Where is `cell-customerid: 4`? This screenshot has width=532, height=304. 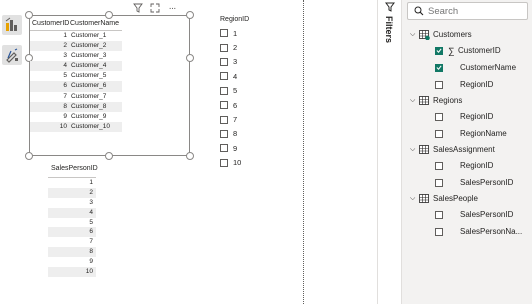
cell-customerid: 4 is located at coordinates (65, 66).